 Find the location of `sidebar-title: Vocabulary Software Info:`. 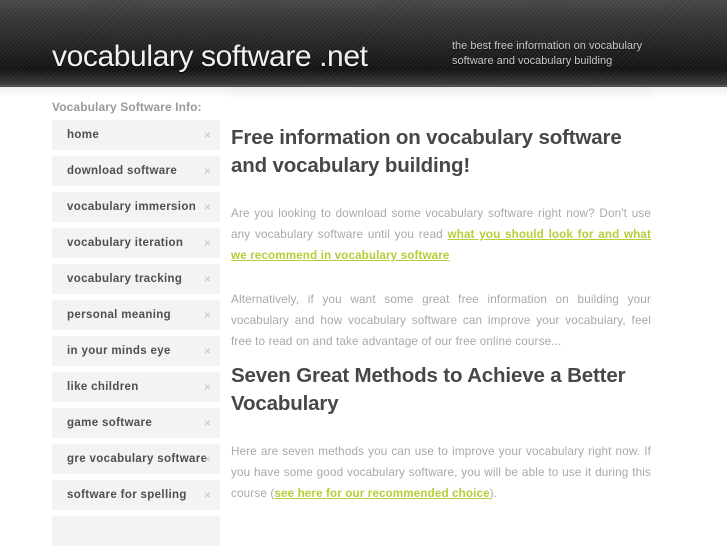

sidebar-title: Vocabulary Software Info: is located at coordinates (127, 107).